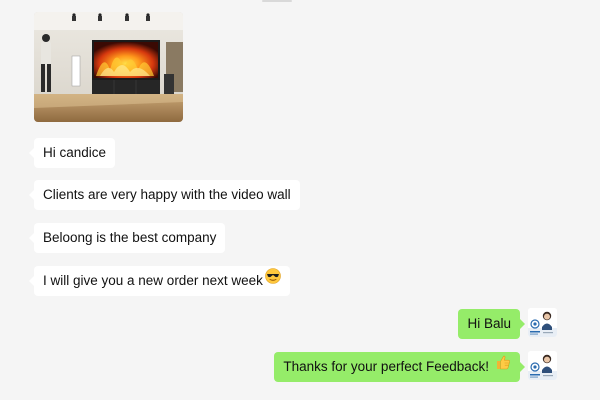 This screenshot has height=400, width=600. What do you see at coordinates (153, 280) in the screenshot?
I see `message-text: I will give you a new order next week` at bounding box center [153, 280].